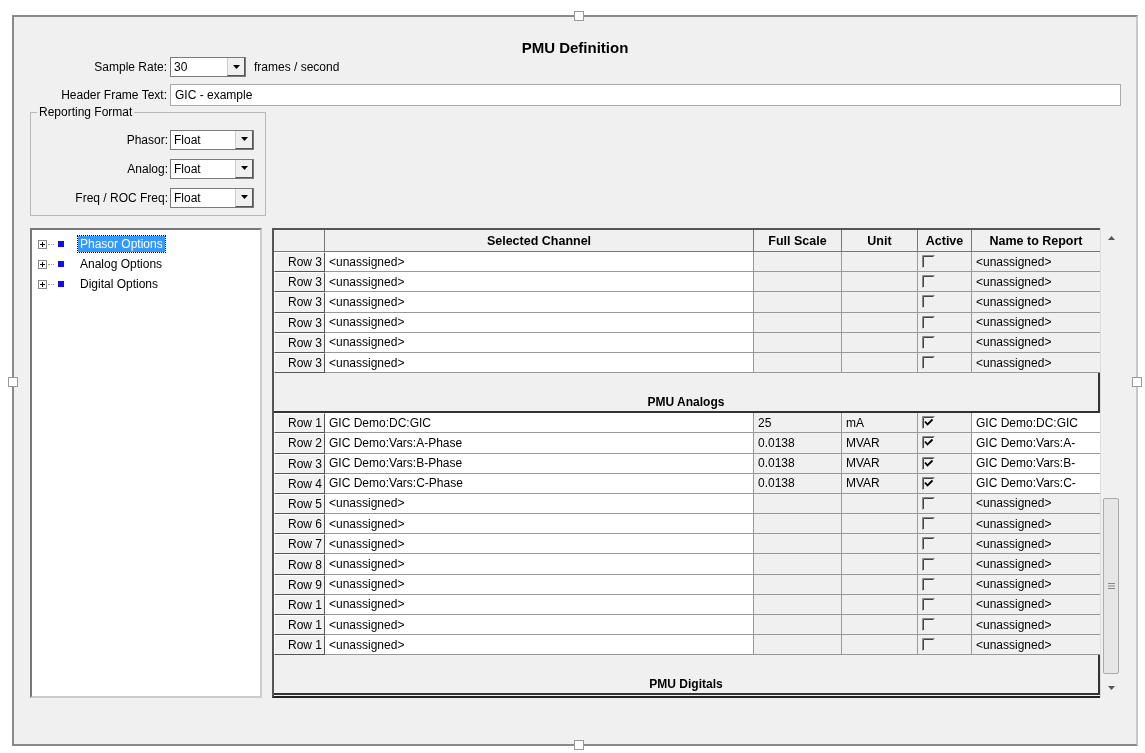 The width and height of the screenshot is (1145, 753). Describe the element at coordinates (1036, 463) in the screenshot. I see `table-cell: GIC Demo:Vars:B-` at that location.